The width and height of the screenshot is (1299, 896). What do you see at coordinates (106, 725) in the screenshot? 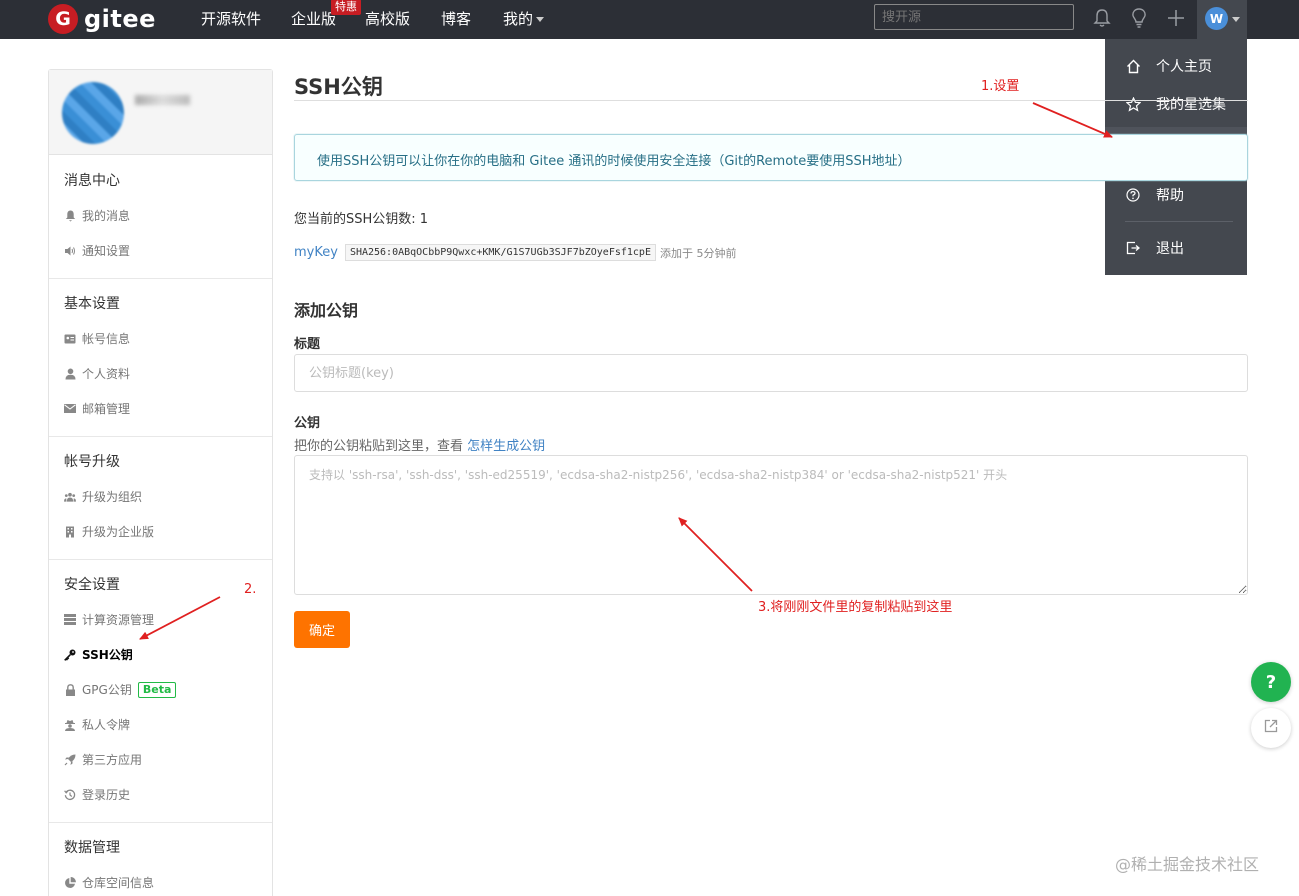
I see `sidebar-item-label: 私人令牌` at bounding box center [106, 725].